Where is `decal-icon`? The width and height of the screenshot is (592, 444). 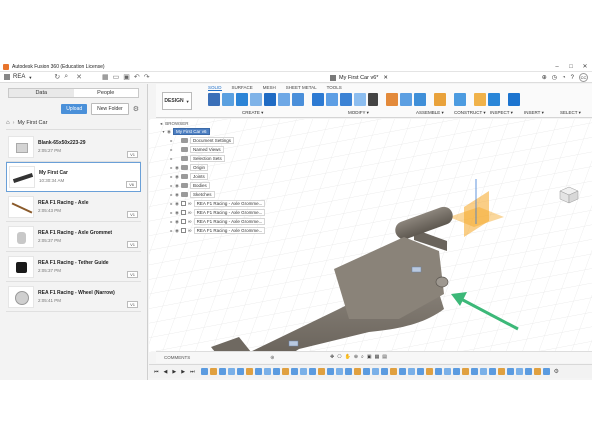
decal-icon is located at coordinates (494, 99).